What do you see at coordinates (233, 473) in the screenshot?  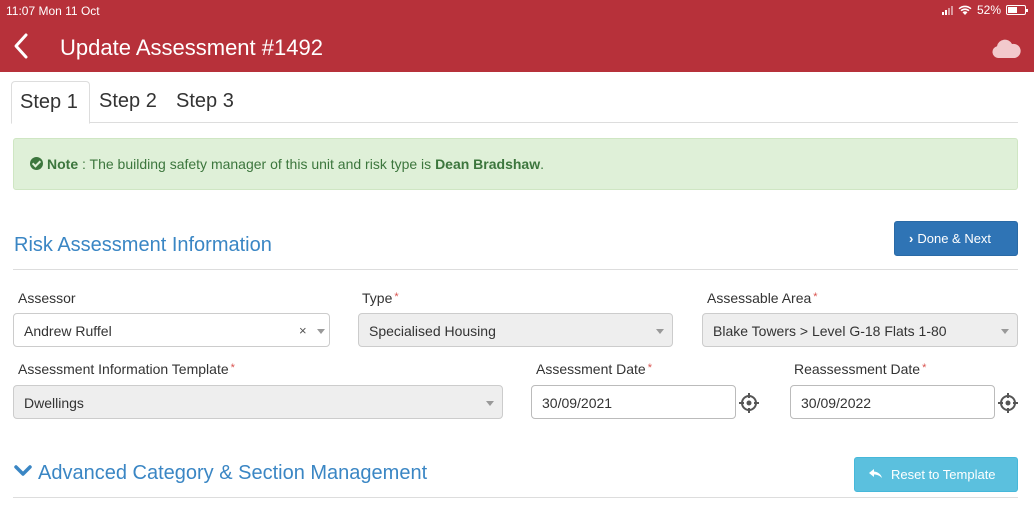 I see `advanced-title: Advanced Category & Section Management` at bounding box center [233, 473].